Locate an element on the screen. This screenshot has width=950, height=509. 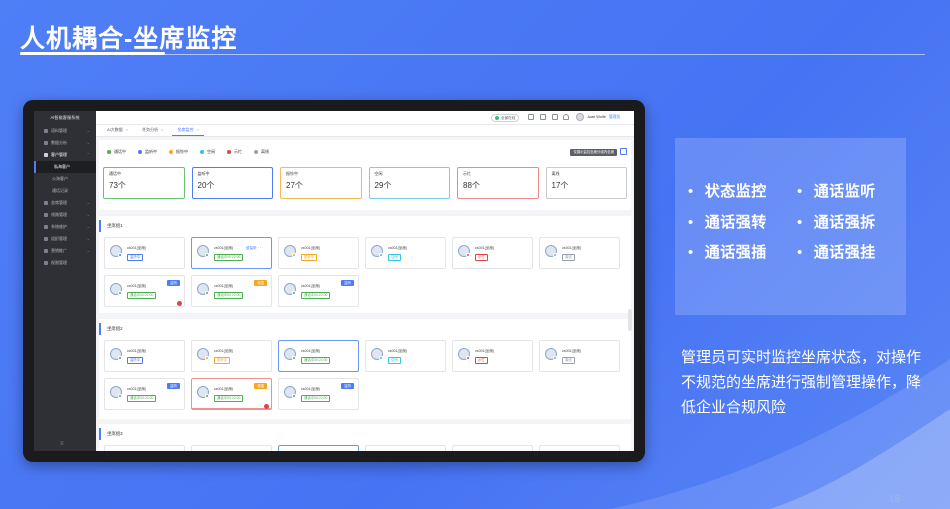
slide-description: 管理员可实时监控坐席状态，对操作不规范的坐席进行强制管理操作，降低企业合规风险 is located at coordinates (801, 382).